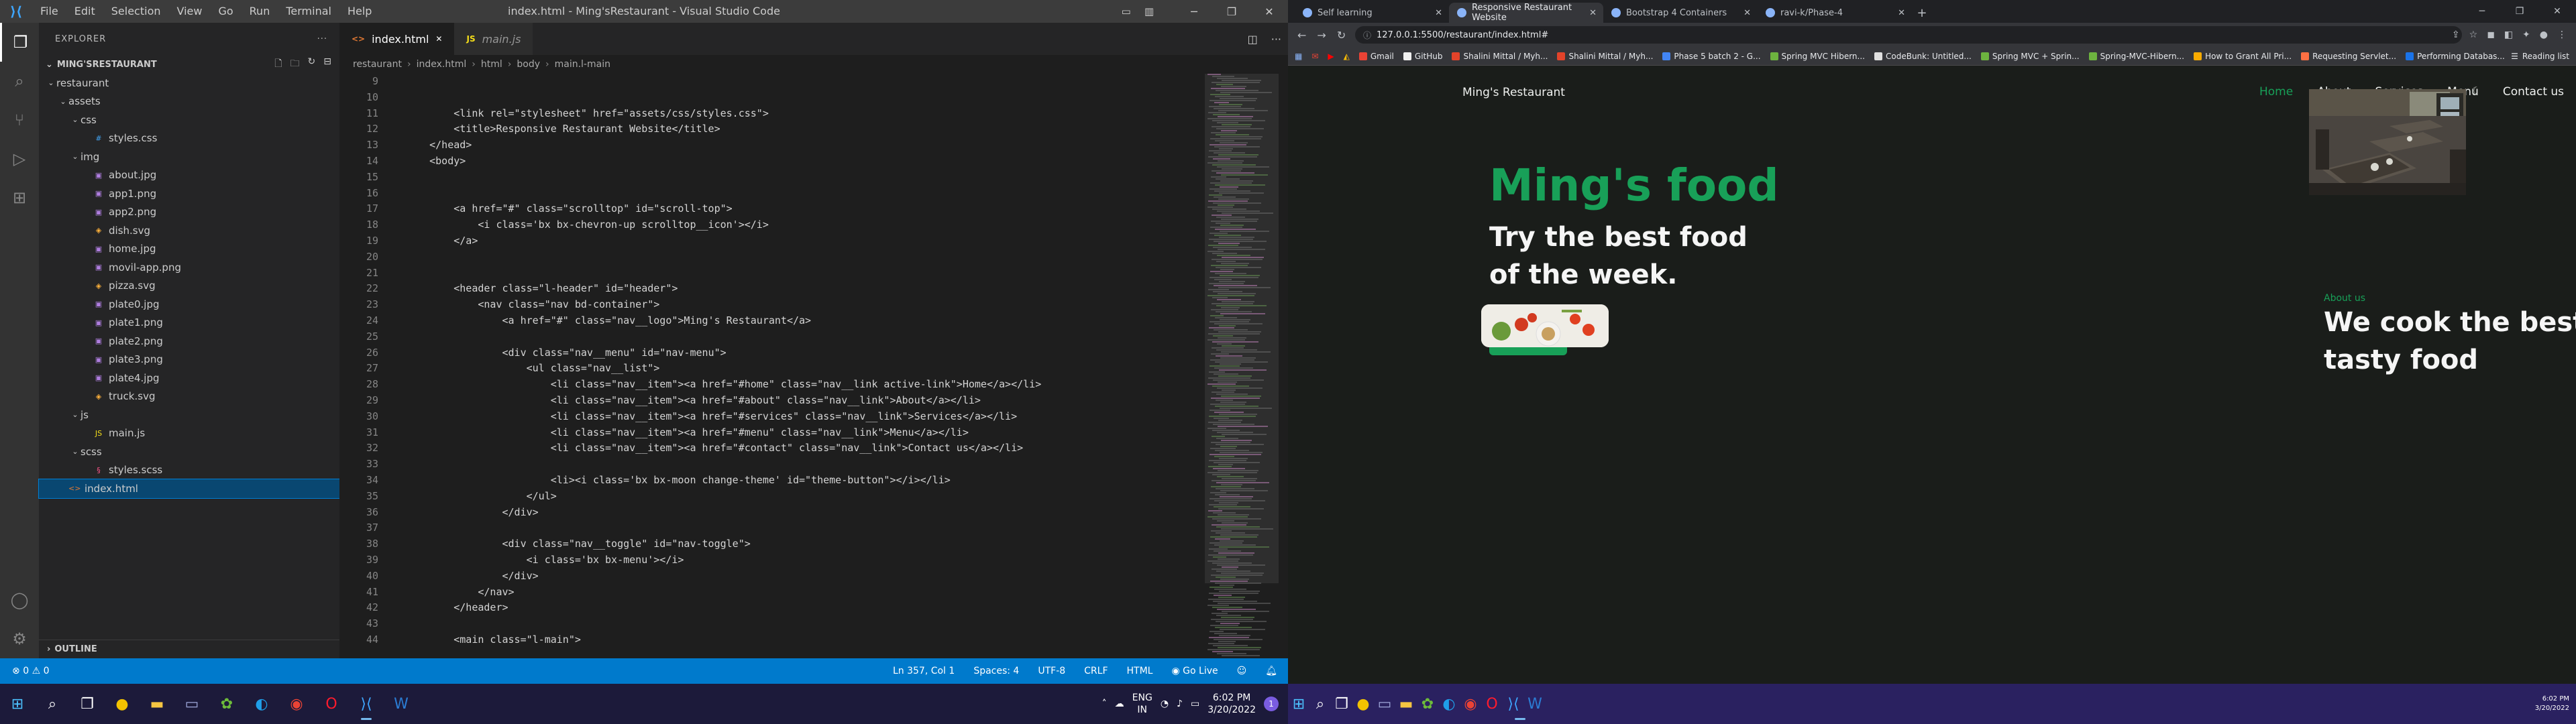 Image resolution: width=2576 pixels, height=724 pixels. Describe the element at coordinates (1367, 35) in the screenshot. I see `info-icon: ⓘ` at that location.